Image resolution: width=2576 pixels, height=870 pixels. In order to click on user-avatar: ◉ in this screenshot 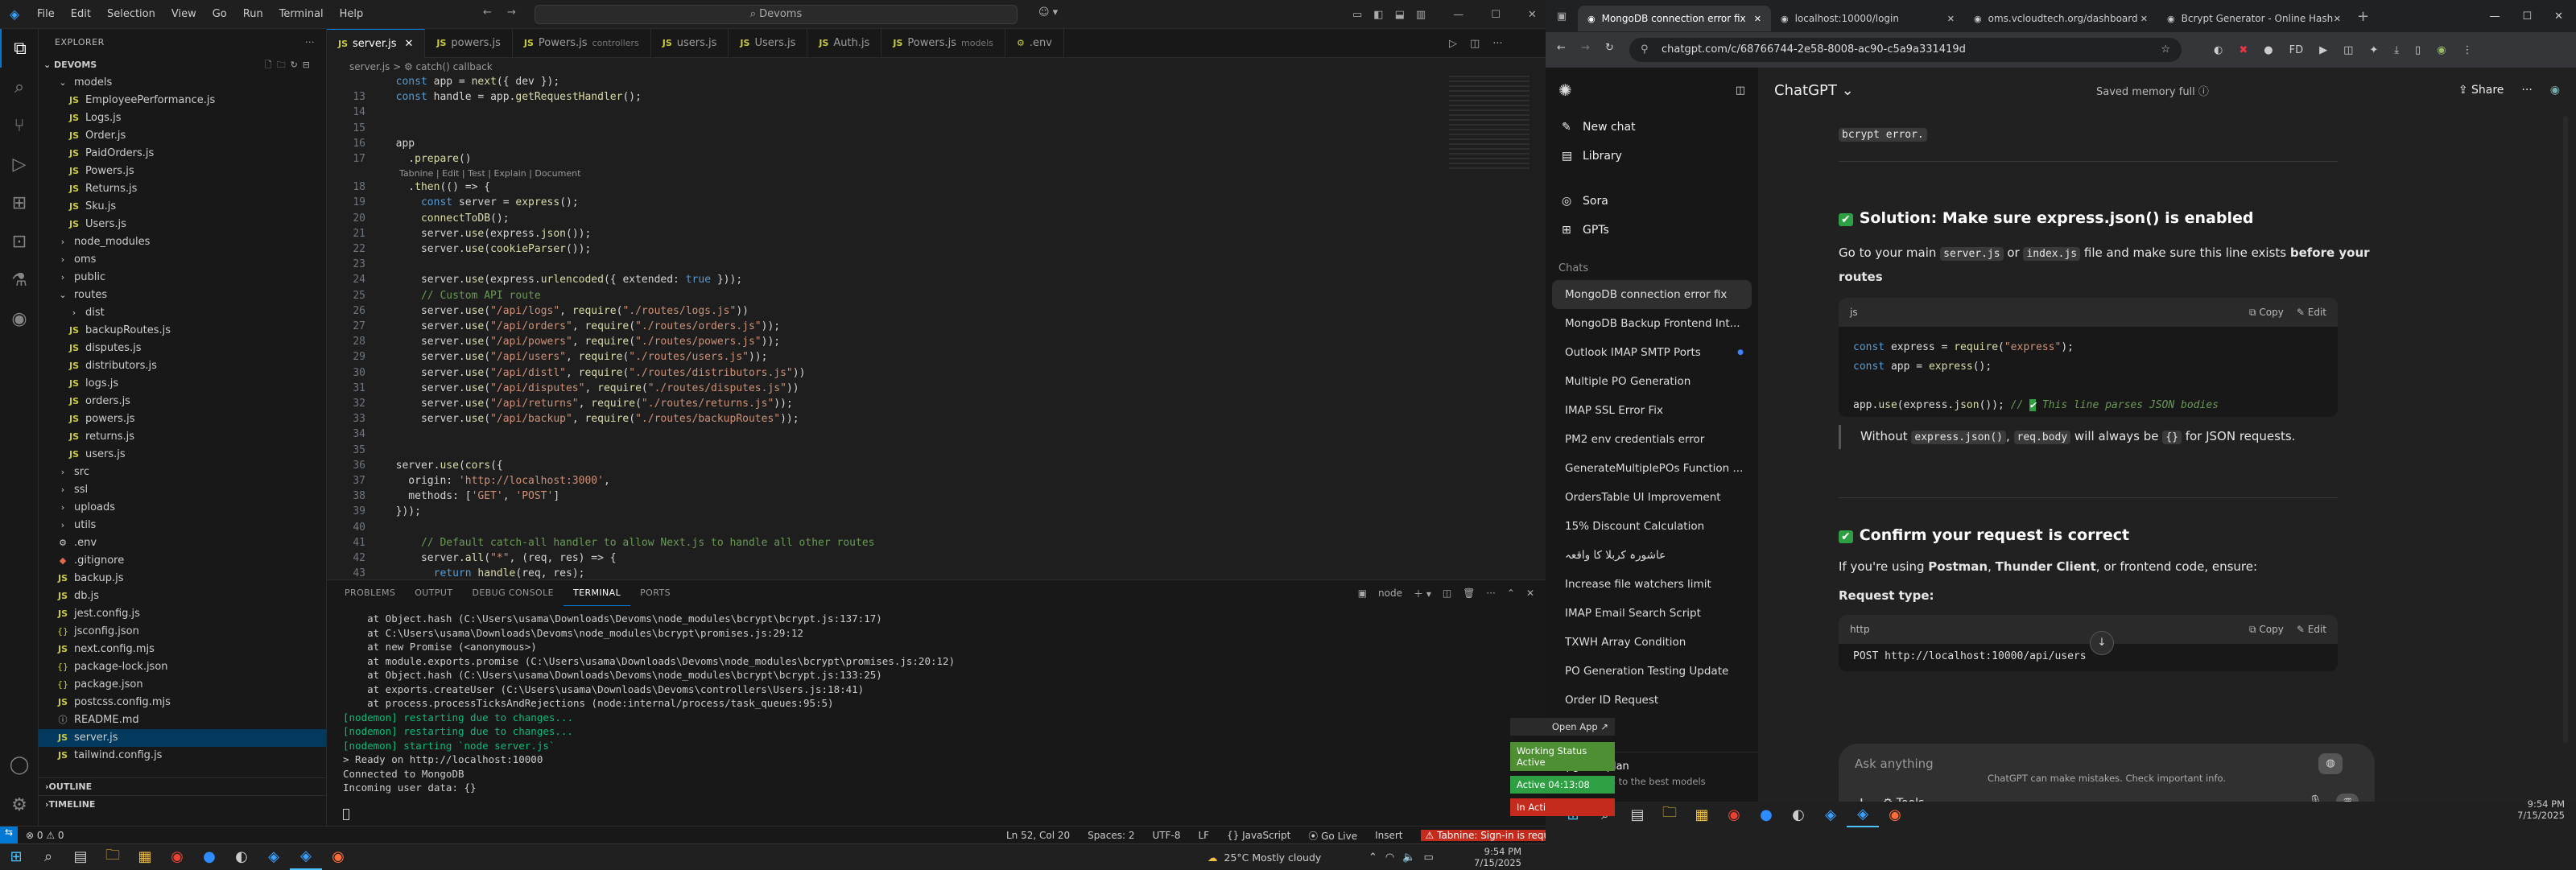, I will do `click(2555, 90)`.